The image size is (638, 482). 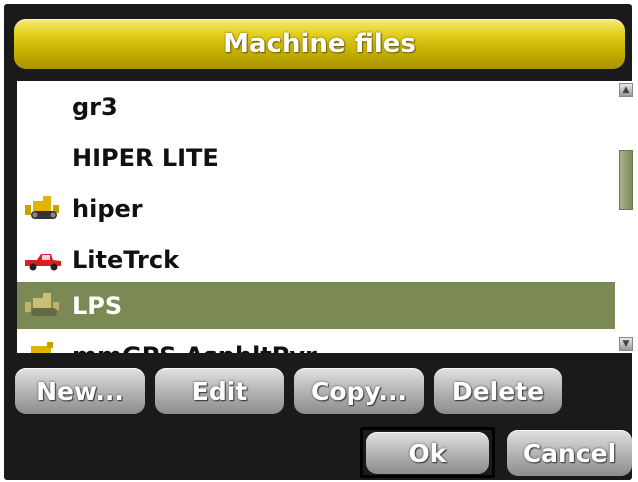 What do you see at coordinates (43, 346) in the screenshot?
I see `paver-icon` at bounding box center [43, 346].